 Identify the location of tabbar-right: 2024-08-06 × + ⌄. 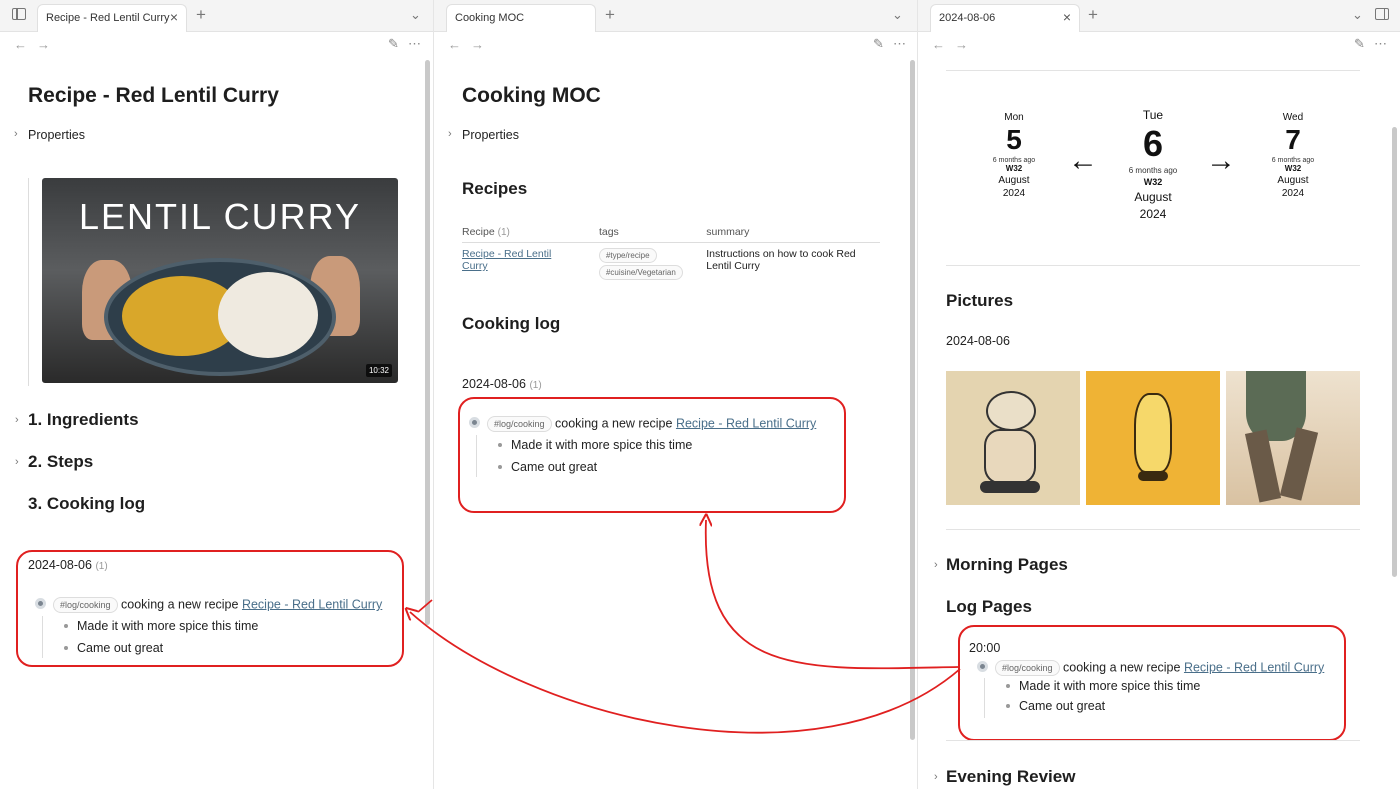
(1159, 16).